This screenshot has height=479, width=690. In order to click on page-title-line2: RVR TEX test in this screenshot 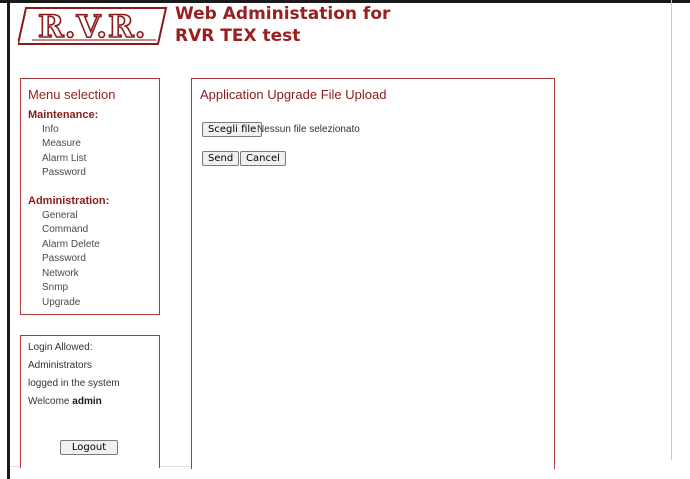, I will do `click(238, 36)`.